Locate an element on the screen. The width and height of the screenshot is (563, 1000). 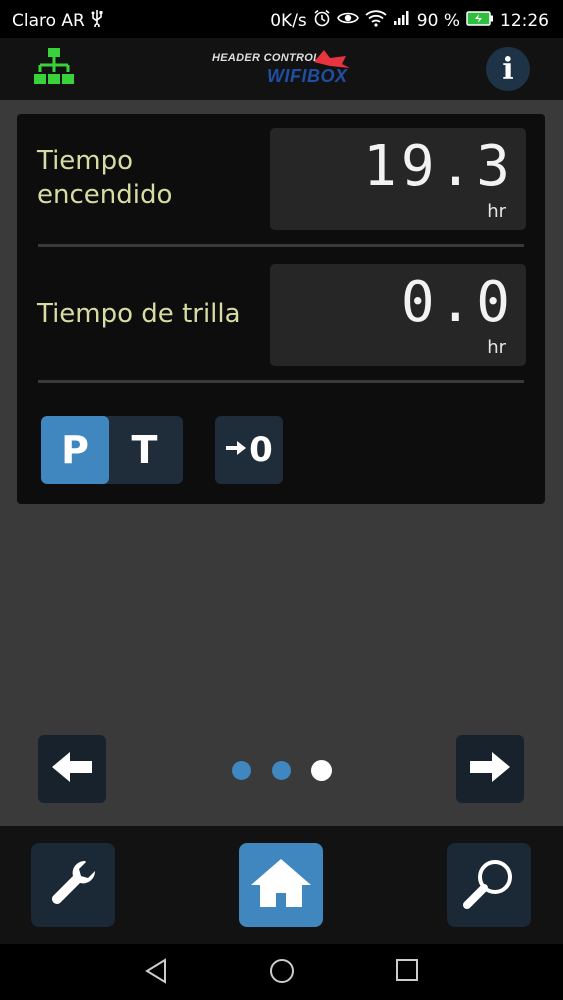
wrench-icon is located at coordinates (73, 885).